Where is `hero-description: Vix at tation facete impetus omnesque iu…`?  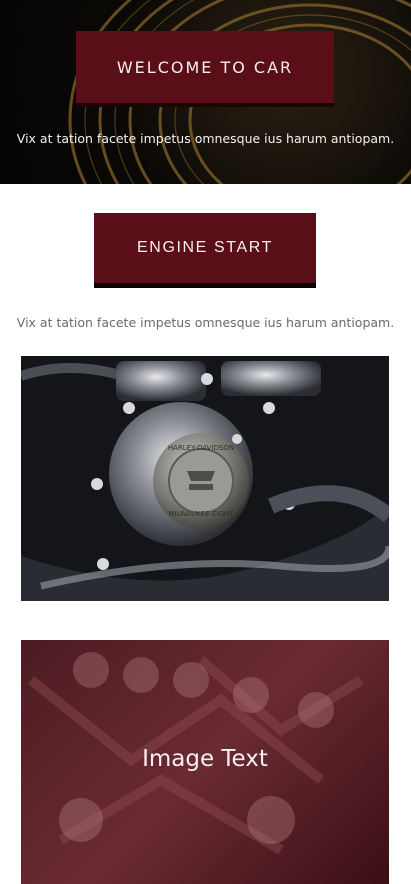
hero-description: Vix at tation facete impetus omnesque iu… is located at coordinates (205, 138).